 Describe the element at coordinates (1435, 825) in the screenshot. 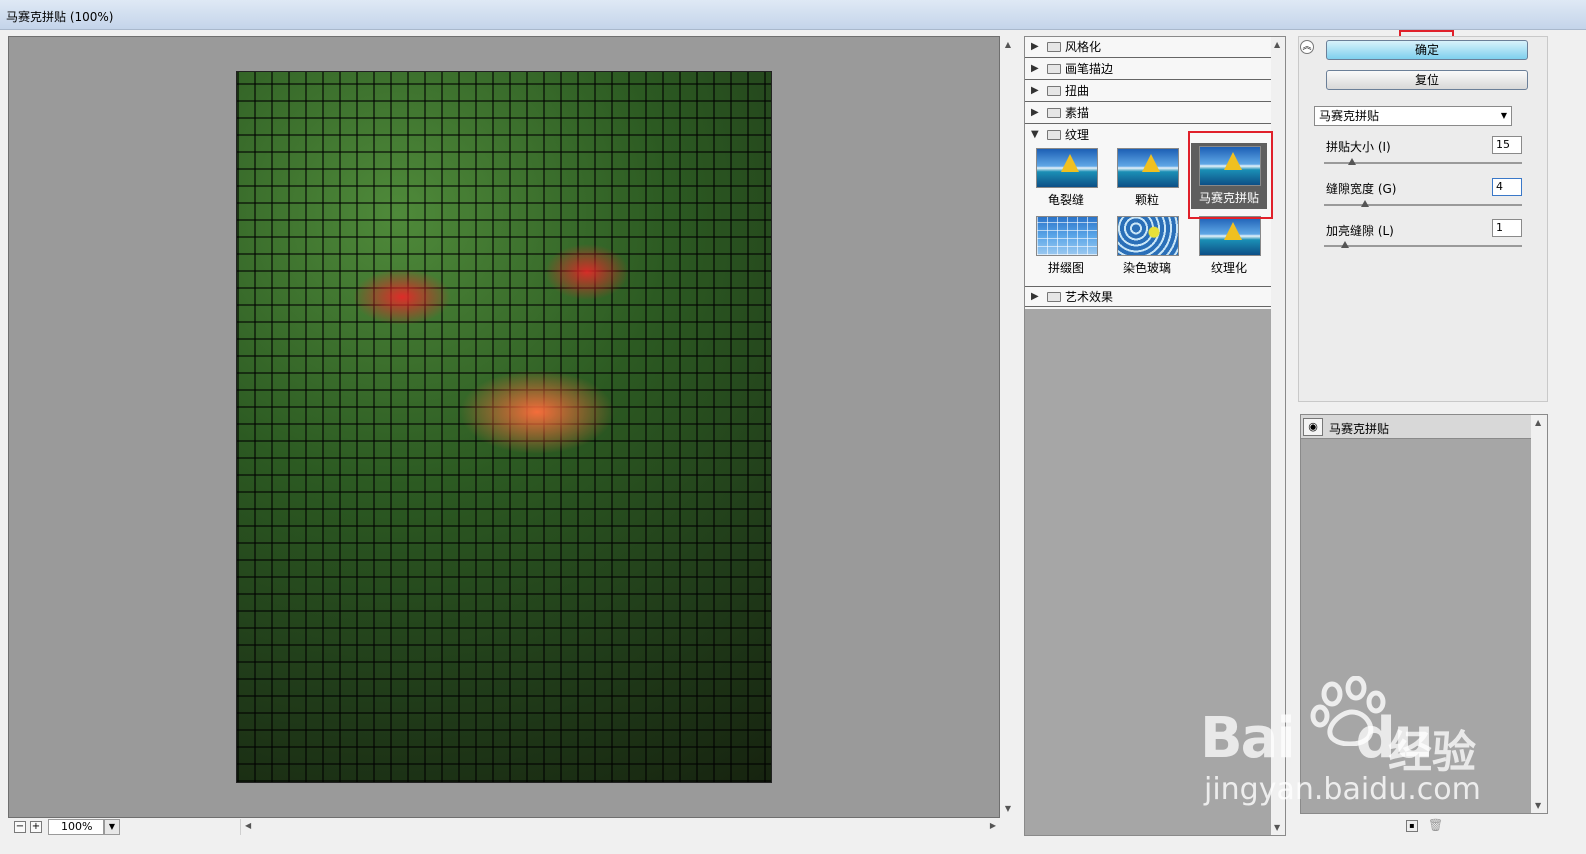

I see `trash-icon: 🗑` at that location.